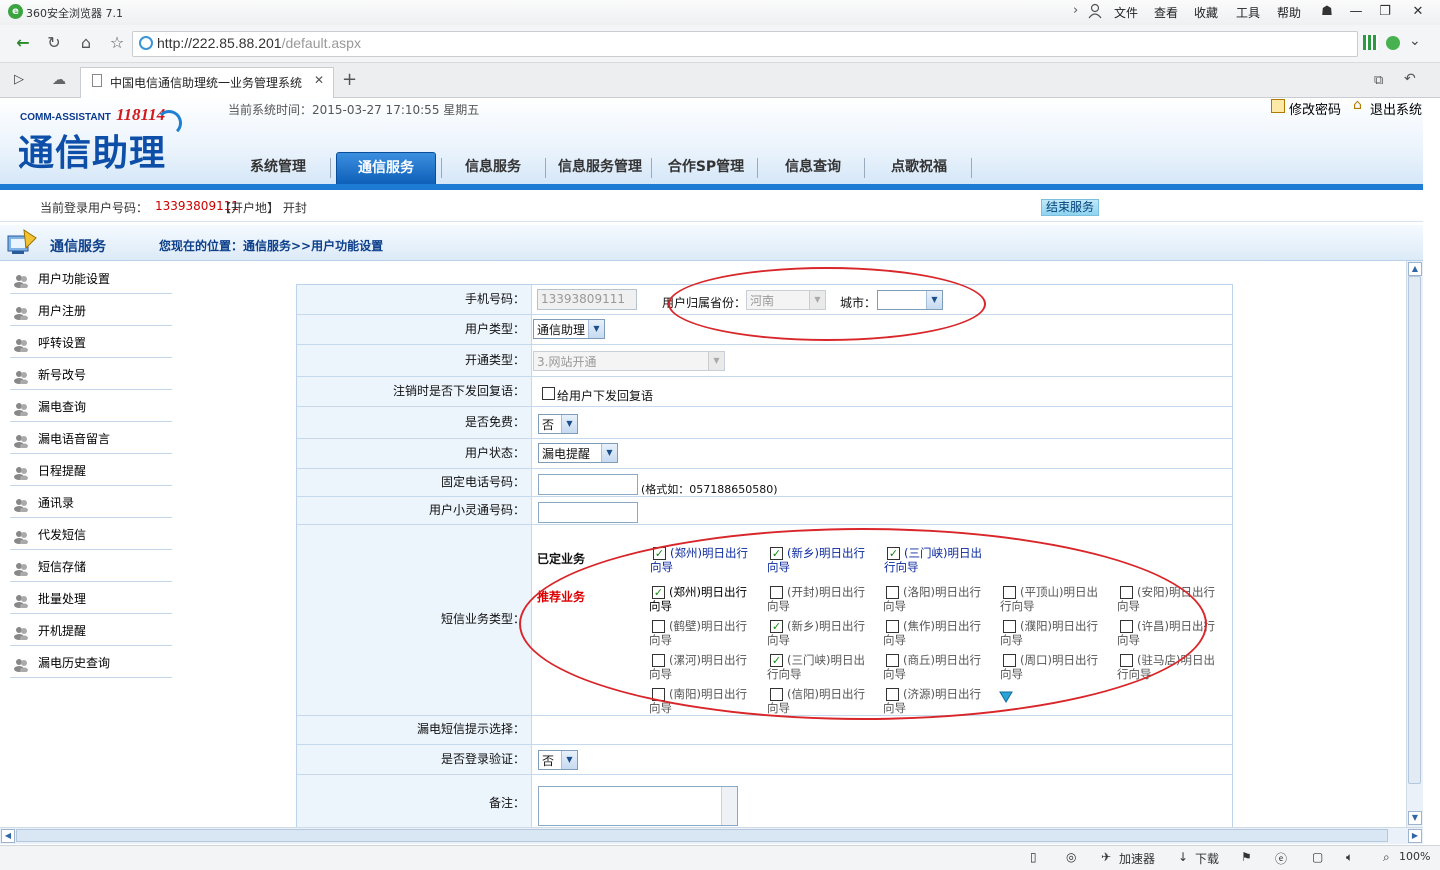 The height and width of the screenshot is (870, 1440). What do you see at coordinates (386, 168) in the screenshot?
I see `nav-comm-service: 通信服务` at bounding box center [386, 168].